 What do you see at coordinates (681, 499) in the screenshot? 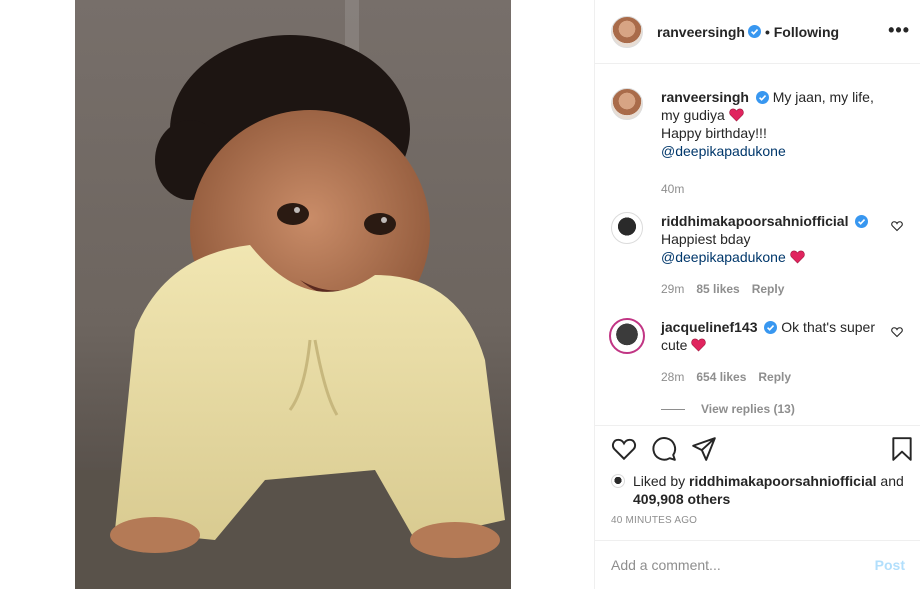
I see `liked-by-others: 409,908 others` at bounding box center [681, 499].